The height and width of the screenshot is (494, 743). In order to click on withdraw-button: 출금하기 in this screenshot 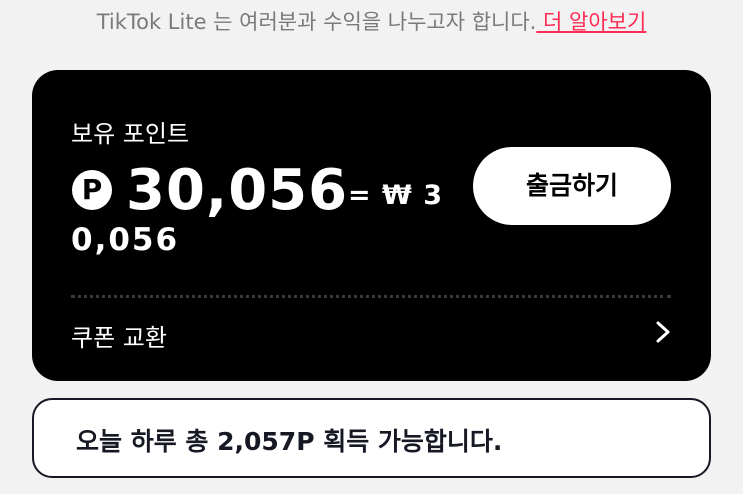, I will do `click(572, 186)`.